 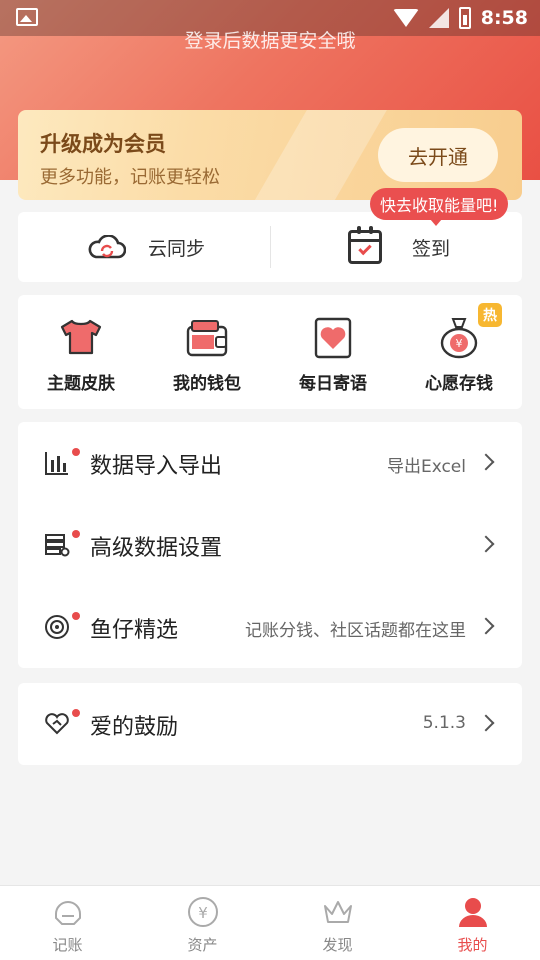 What do you see at coordinates (67, 945) in the screenshot?
I see `tab-label: 记账` at bounding box center [67, 945].